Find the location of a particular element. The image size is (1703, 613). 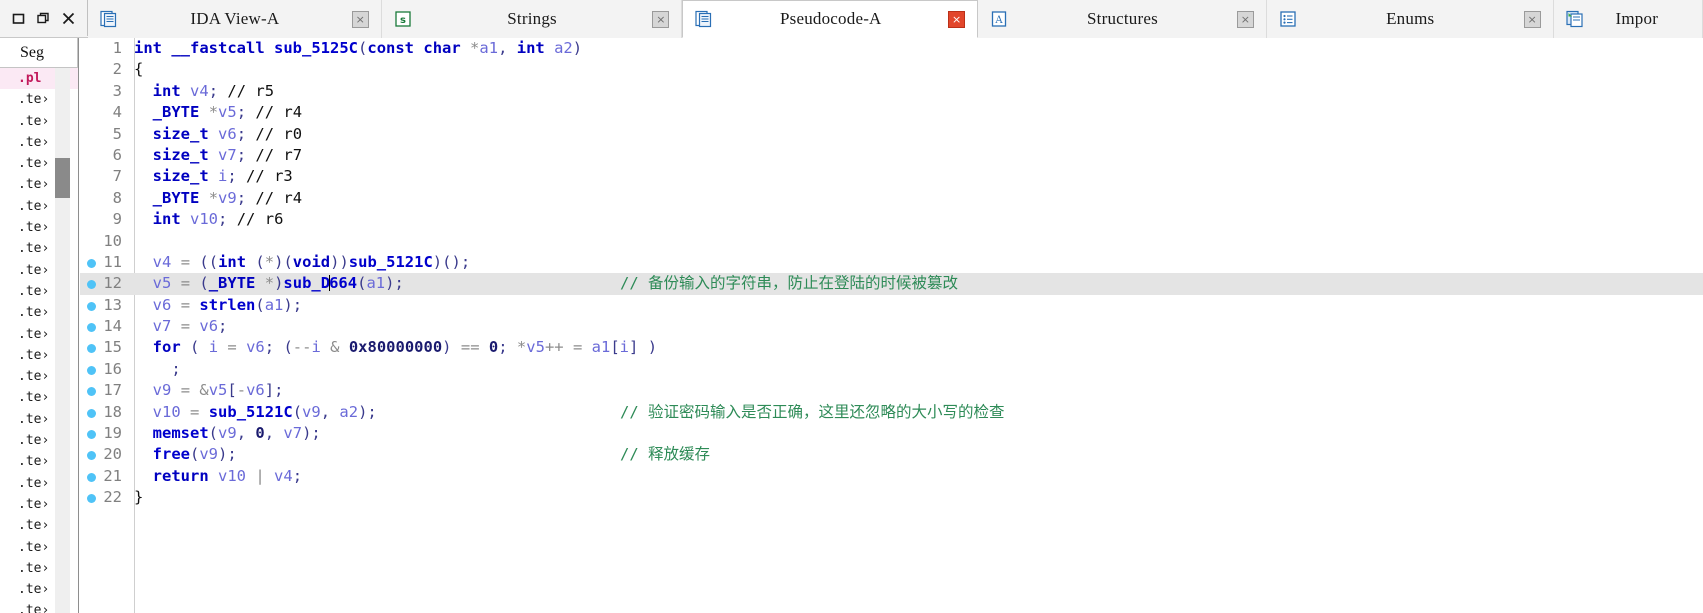

code-comment: // 验证密码输入是否正确，这里还忽略的大小写的检查 is located at coordinates (812, 411).